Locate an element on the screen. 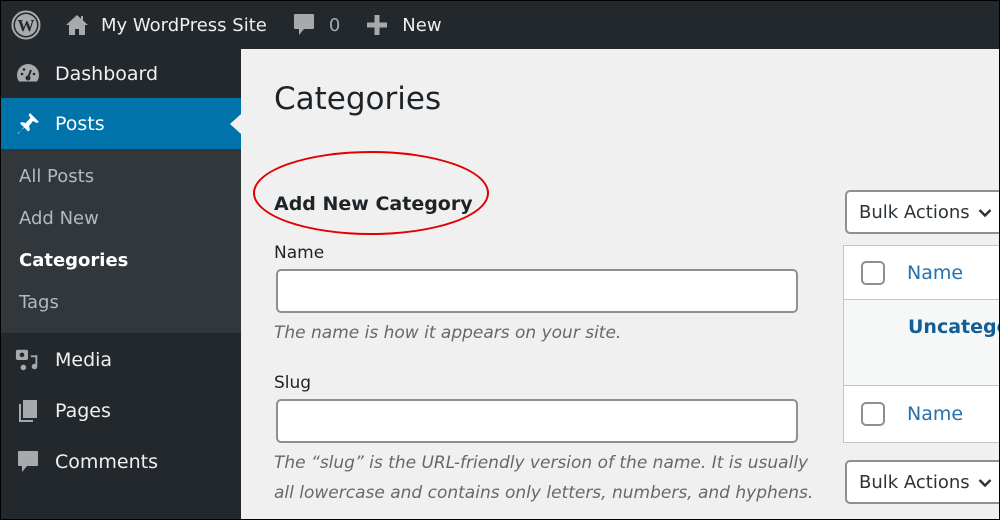 The image size is (1000, 520). submenu-item-categories: Categories is located at coordinates (121, 260).